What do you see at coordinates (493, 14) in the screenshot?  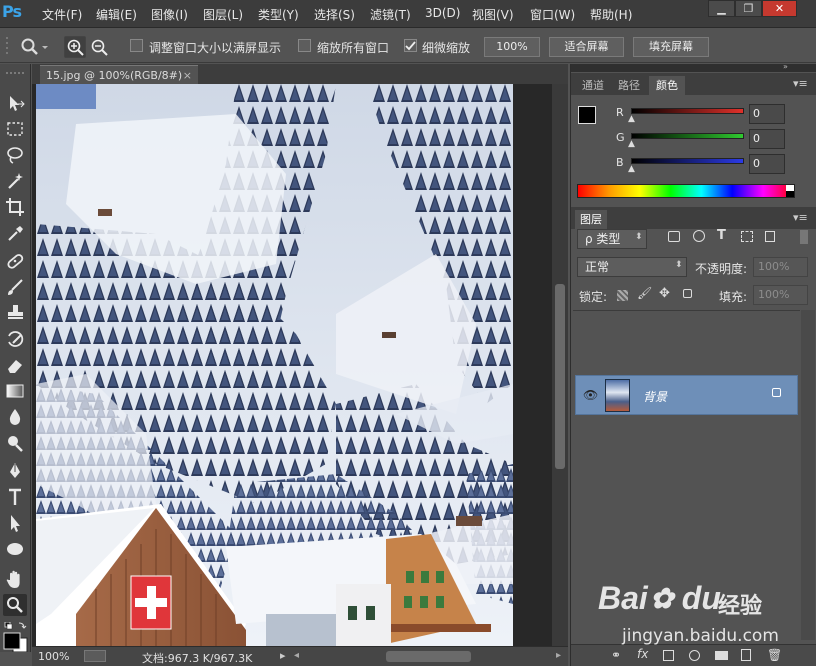 I see `menu-view: 视图(V)` at bounding box center [493, 14].